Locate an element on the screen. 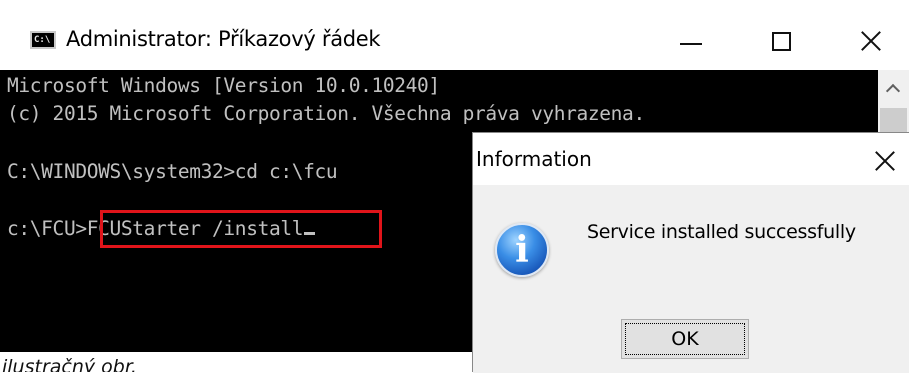 The image size is (909, 373). dialog-message: Service installed successfully is located at coordinates (721, 232).